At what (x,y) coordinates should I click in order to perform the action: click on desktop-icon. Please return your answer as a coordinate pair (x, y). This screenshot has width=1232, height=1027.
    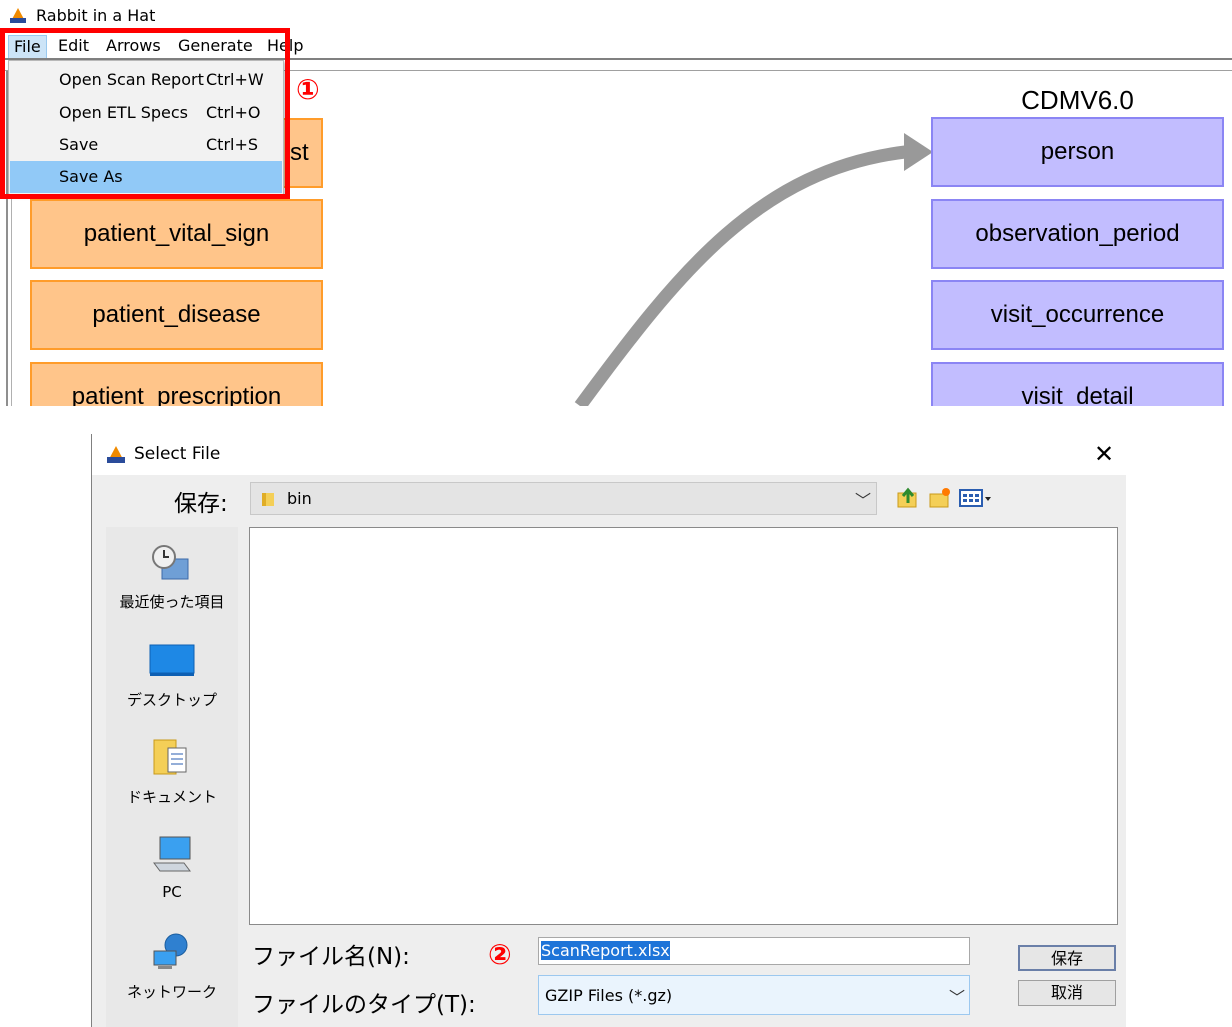
    Looking at the image, I should click on (172, 660).